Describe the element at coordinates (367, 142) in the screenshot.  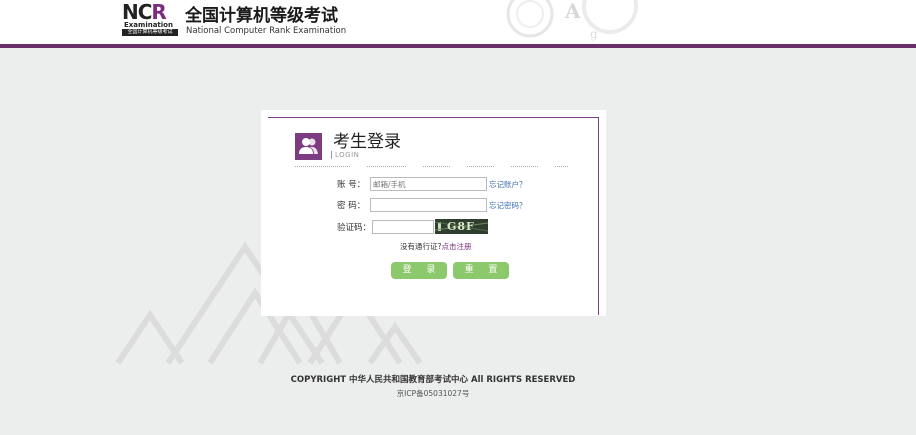
I see `login-title: 考生登录` at that location.